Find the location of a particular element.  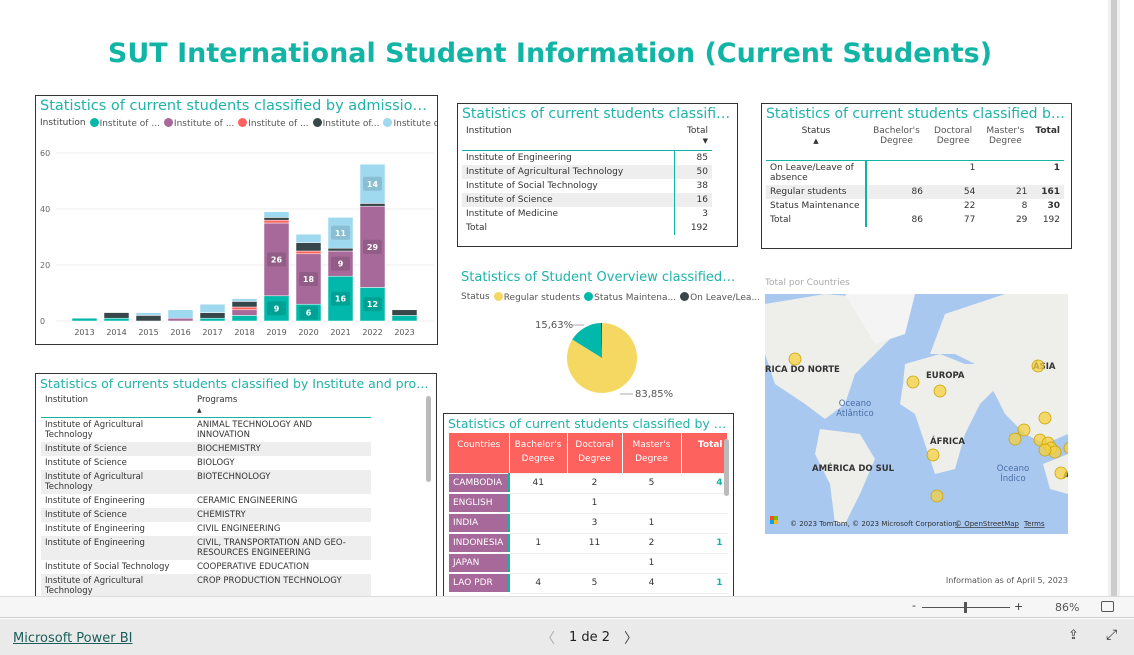

col-header-countries: Countries is located at coordinates (479, 453).